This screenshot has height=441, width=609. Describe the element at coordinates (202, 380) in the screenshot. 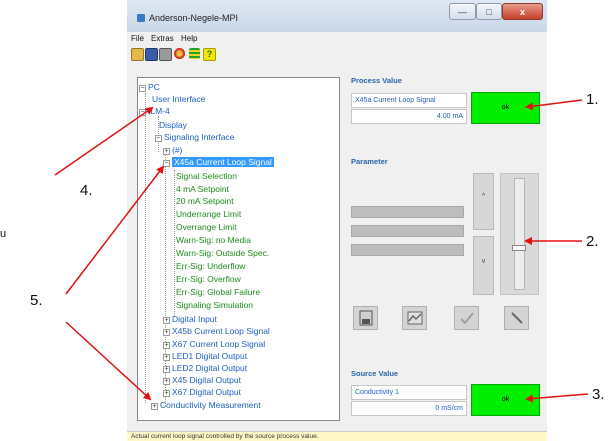

I see `tree-item-x45-digital: + X45 Digital Output` at that location.